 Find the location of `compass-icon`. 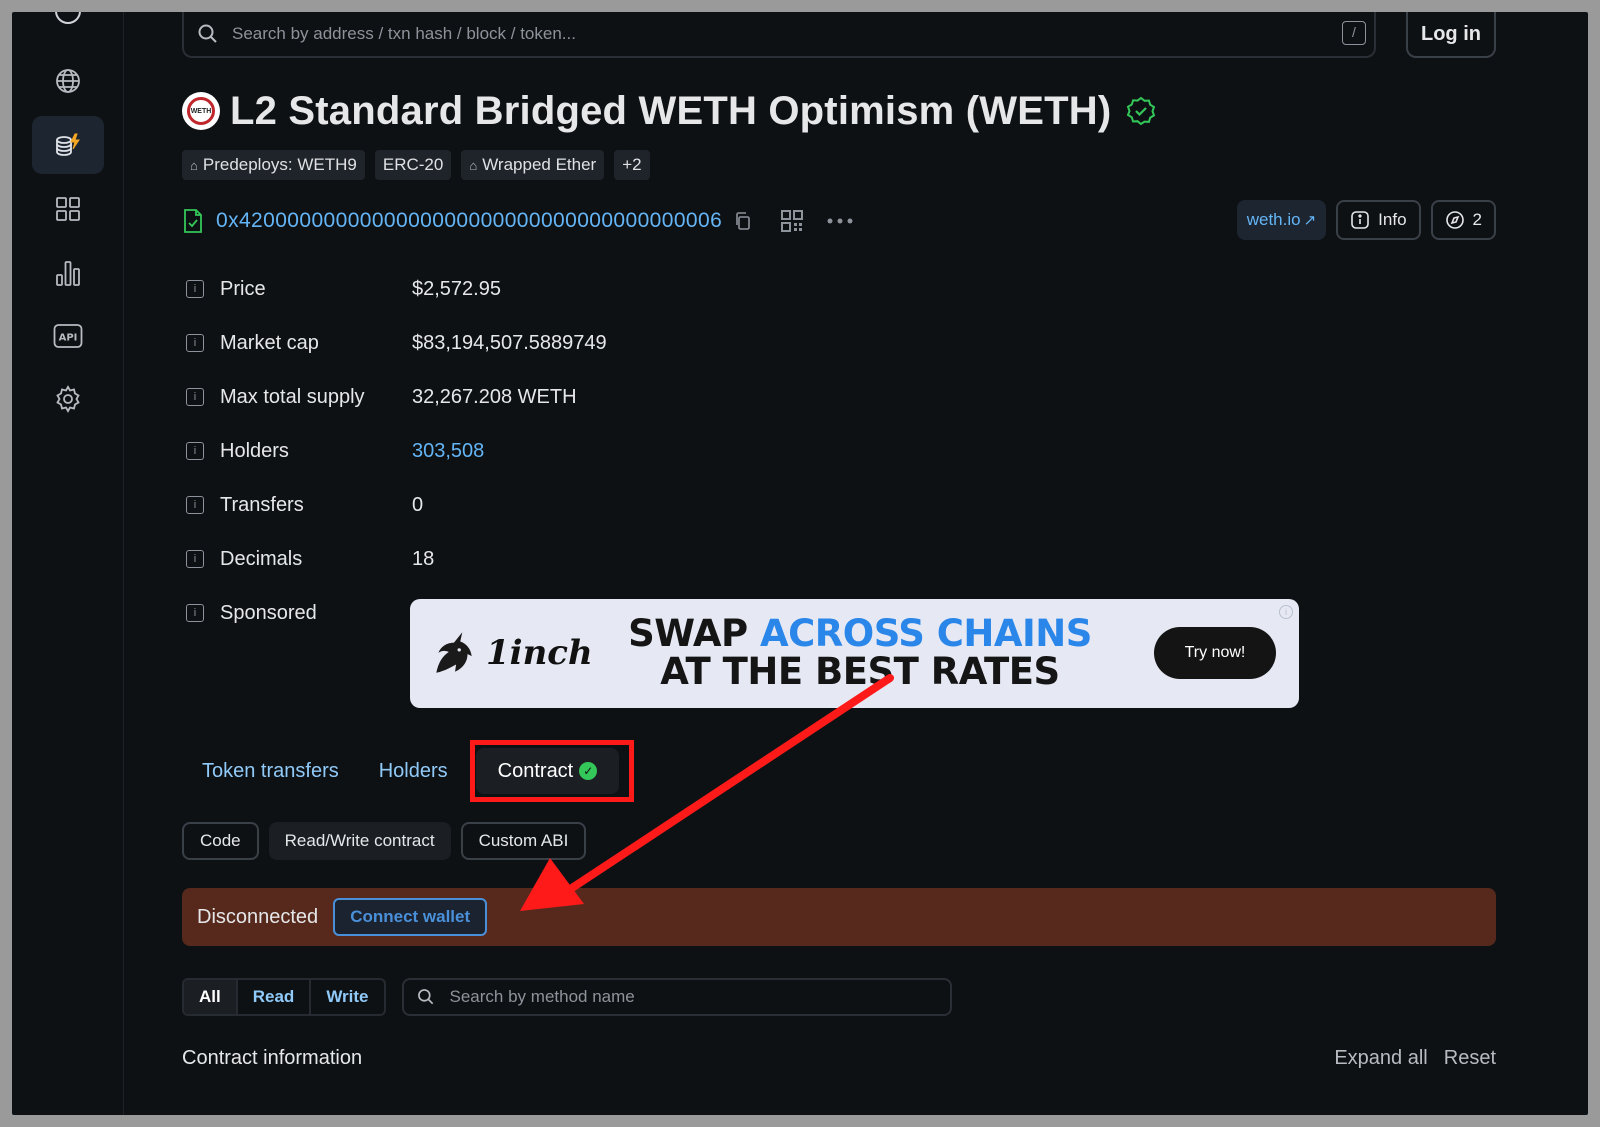

compass-icon is located at coordinates (1454, 220).